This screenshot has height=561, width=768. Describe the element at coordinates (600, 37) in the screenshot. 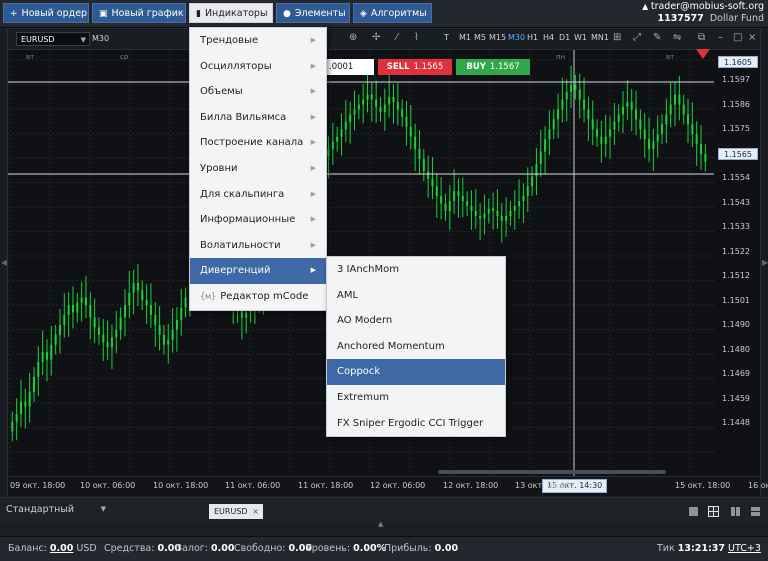

I see `timeframe-mn1: MN1` at that location.